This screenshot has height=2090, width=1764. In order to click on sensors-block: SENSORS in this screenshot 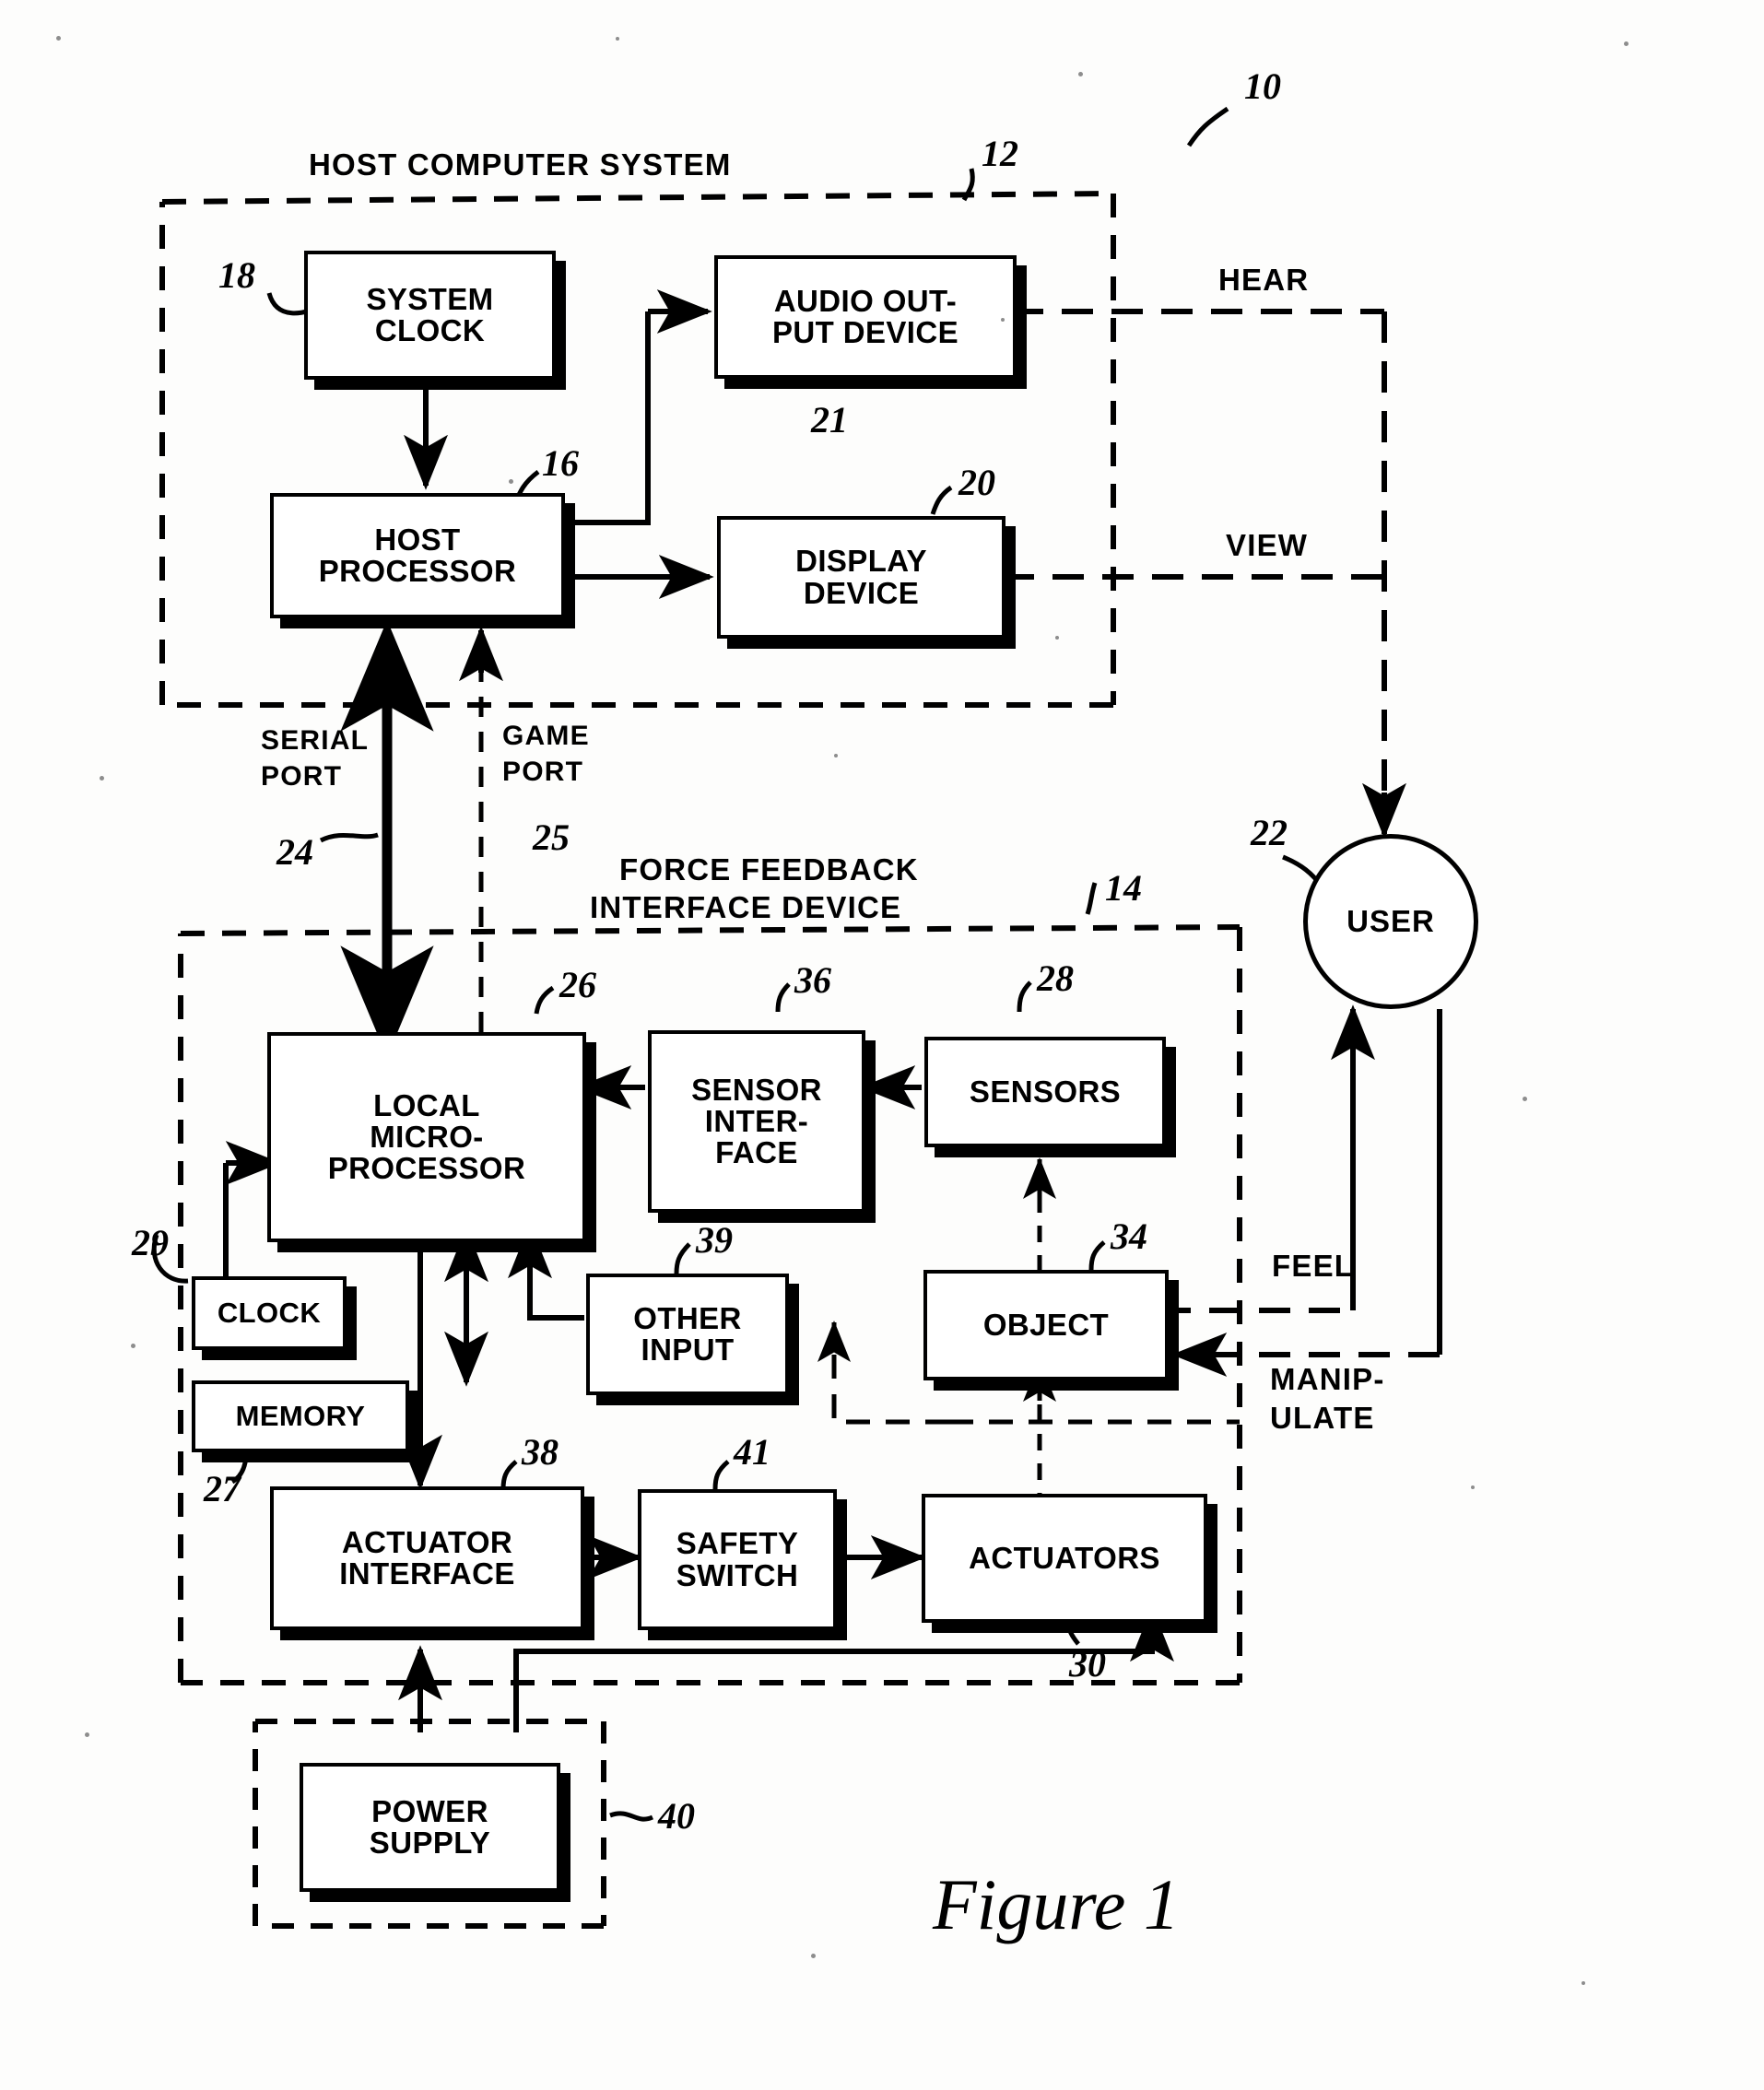, I will do `click(1045, 1092)`.